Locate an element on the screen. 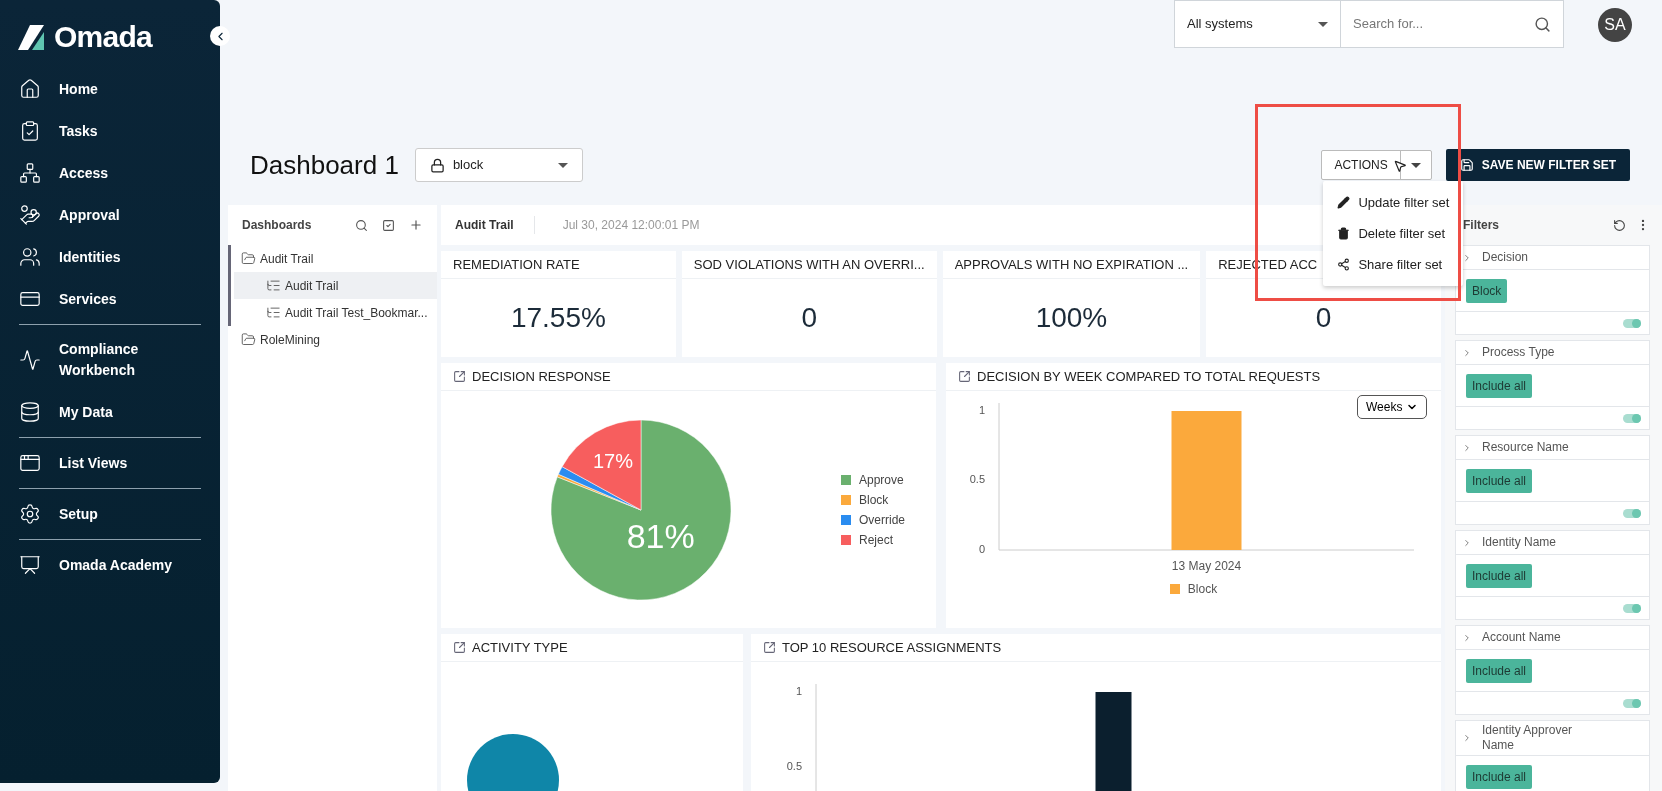  add-icon is located at coordinates (416, 225).